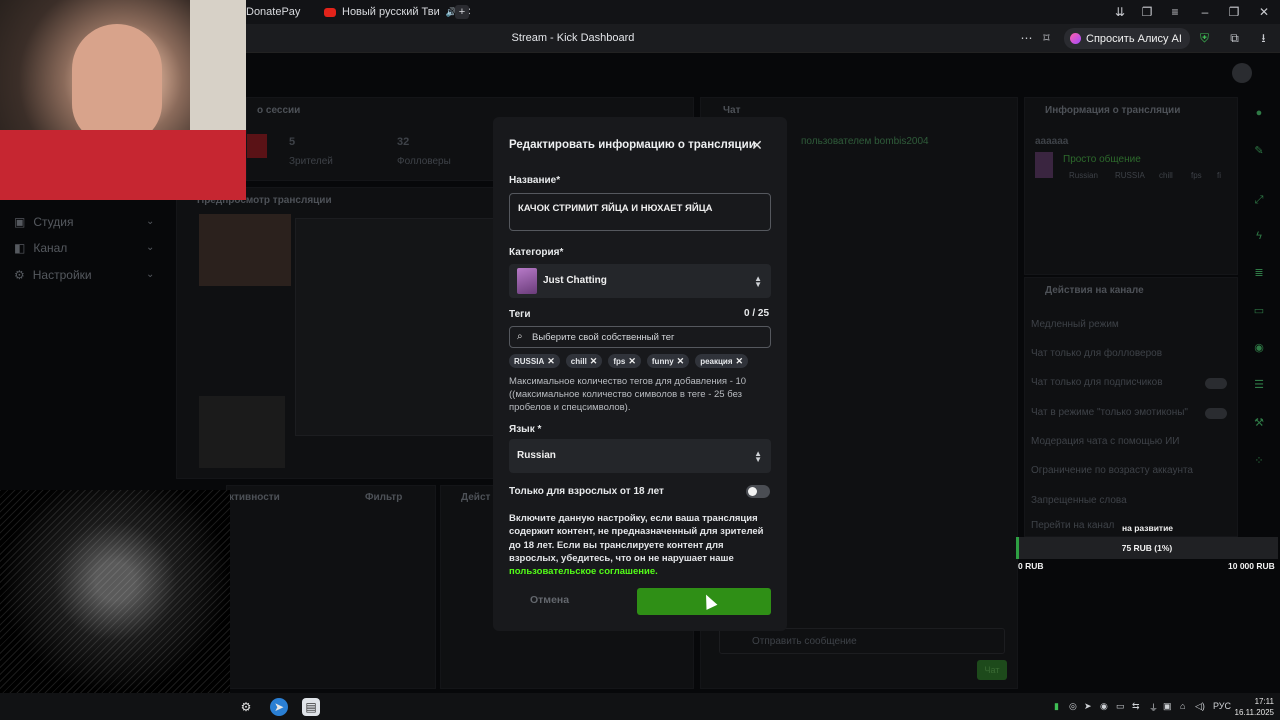  I want to click on followers-label: Фолловеры, so click(424, 161).